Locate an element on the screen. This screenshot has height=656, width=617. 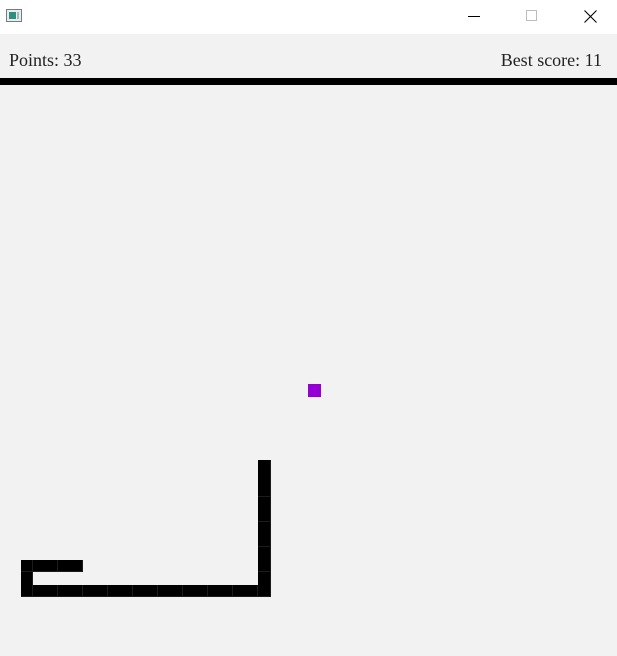
maximize-button is located at coordinates (532, 16).